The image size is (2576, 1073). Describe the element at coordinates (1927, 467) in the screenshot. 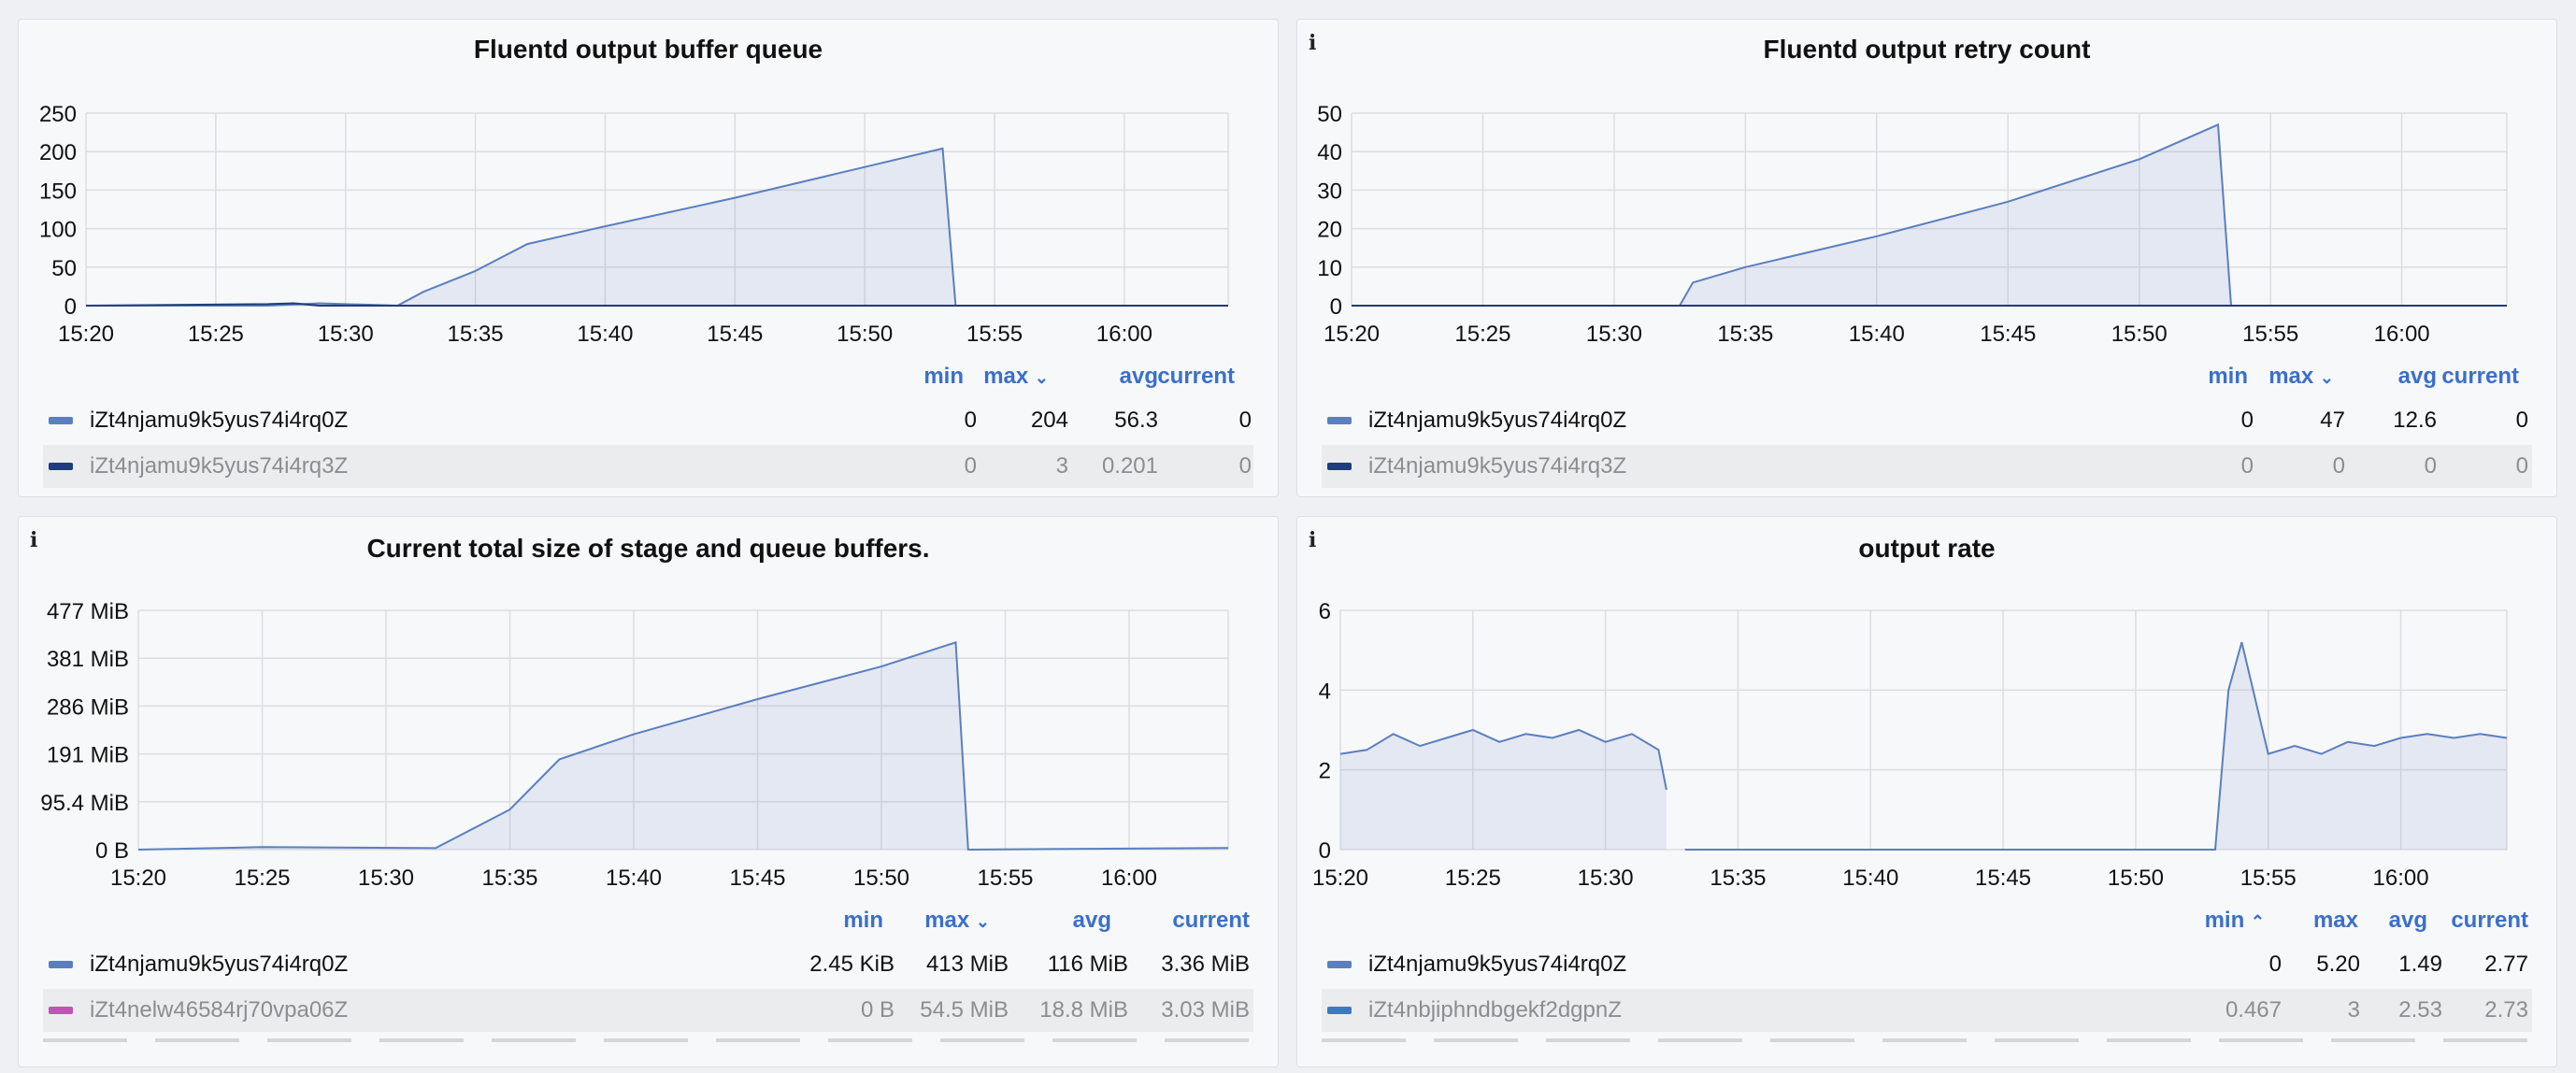

I see `legend-item: iZt4njamu9k5yus74i4rq3Z 0 0 0 0` at that location.